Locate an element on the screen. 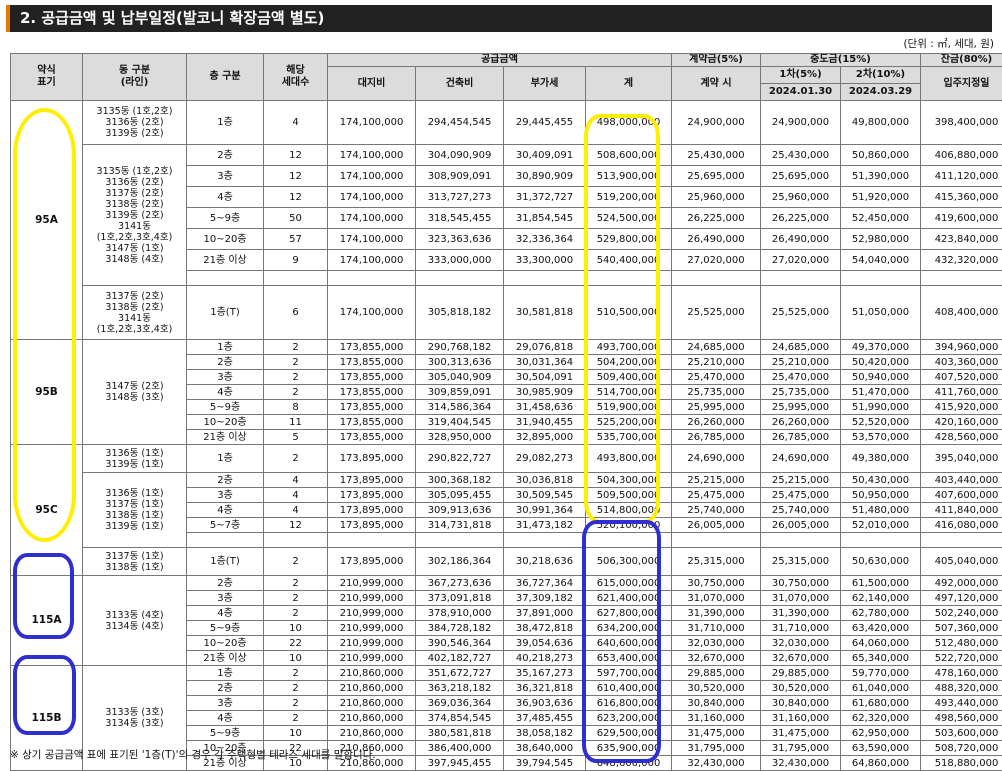 The height and width of the screenshot is (771, 1002). total-cell: 621,400,000 is located at coordinates (629, 598).